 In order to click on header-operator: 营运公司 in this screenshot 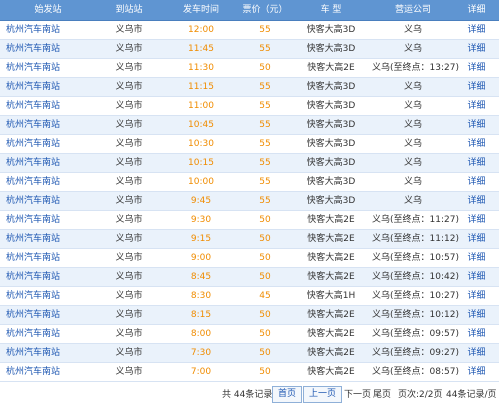, I will do `click(412, 10)`.